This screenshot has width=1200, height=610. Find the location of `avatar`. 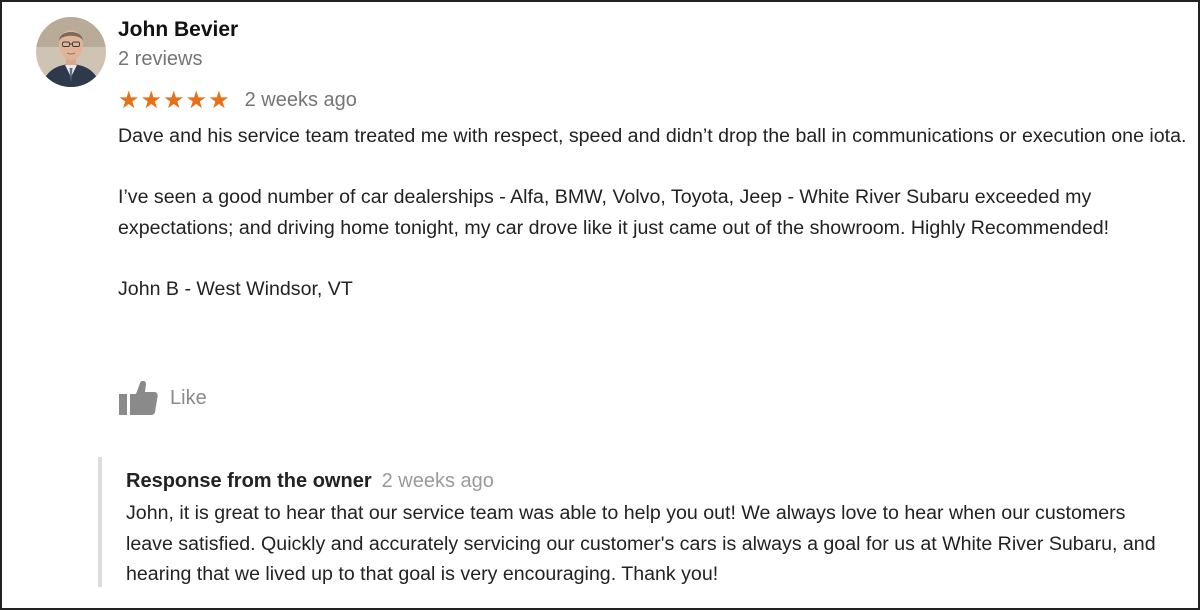

avatar is located at coordinates (71, 52).